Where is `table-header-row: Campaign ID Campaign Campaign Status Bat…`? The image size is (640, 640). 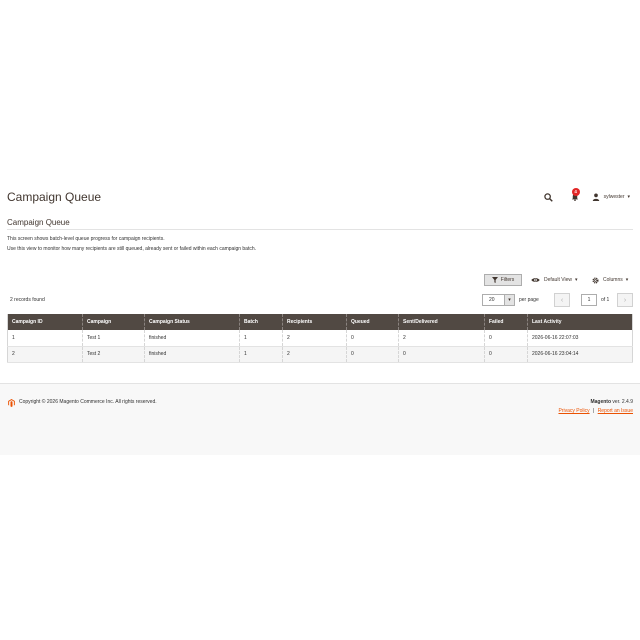
table-header-row: Campaign ID Campaign Campaign Status Bat… is located at coordinates (320, 322).